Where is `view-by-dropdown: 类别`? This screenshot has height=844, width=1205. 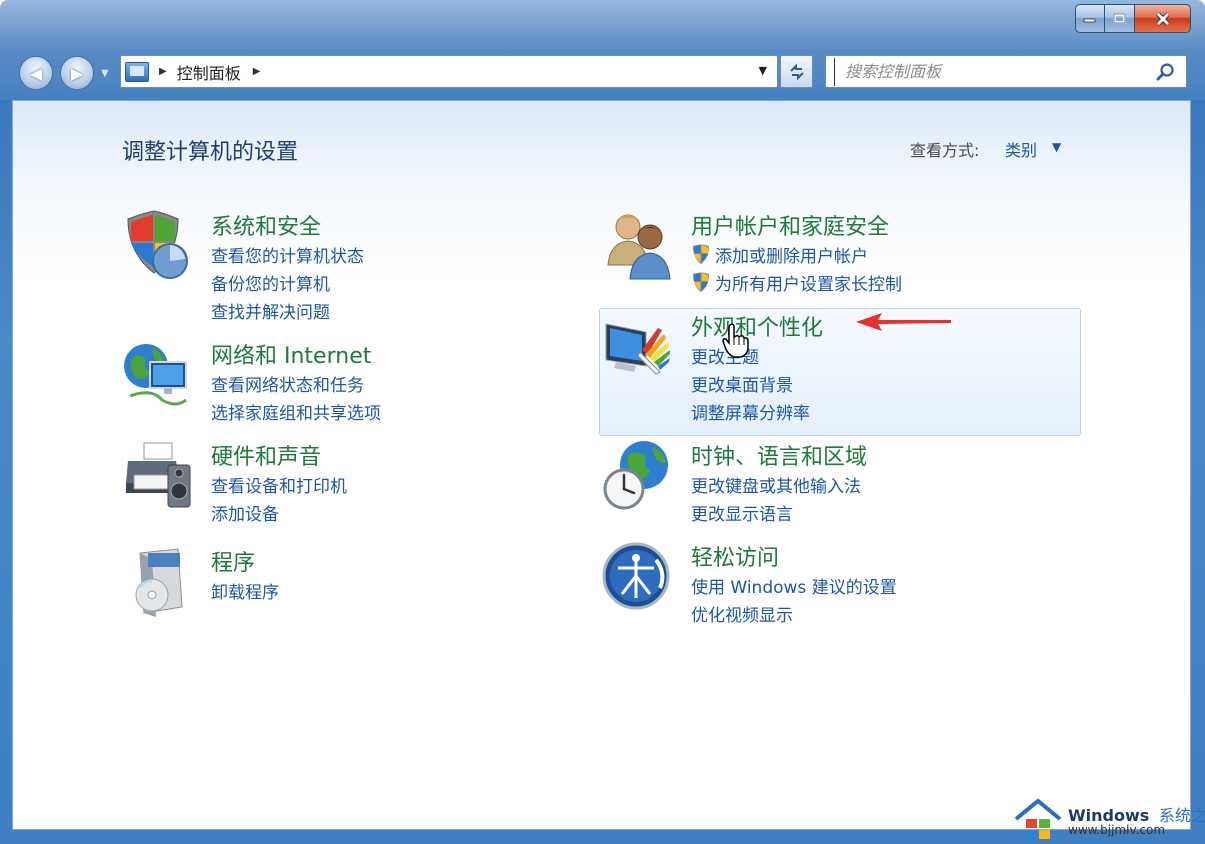 view-by-dropdown: 类别 is located at coordinates (1021, 149).